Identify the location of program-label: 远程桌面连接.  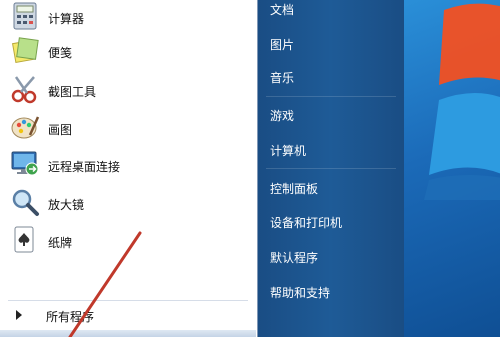
(84, 166).